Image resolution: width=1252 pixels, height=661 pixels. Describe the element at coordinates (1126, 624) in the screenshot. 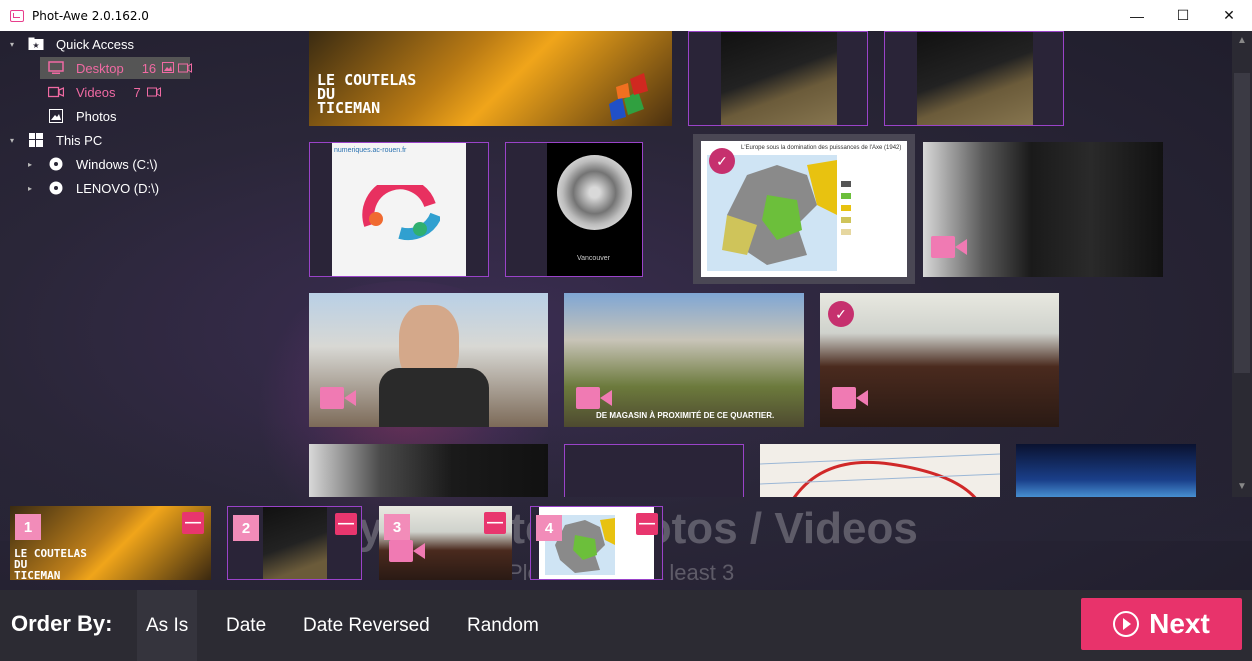

I see `play-circle-icon` at that location.